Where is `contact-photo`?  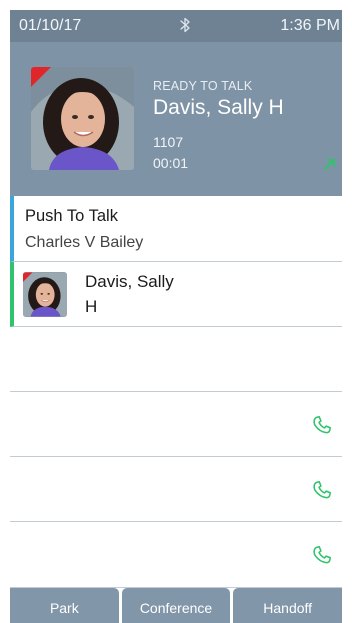 contact-photo is located at coordinates (45, 294).